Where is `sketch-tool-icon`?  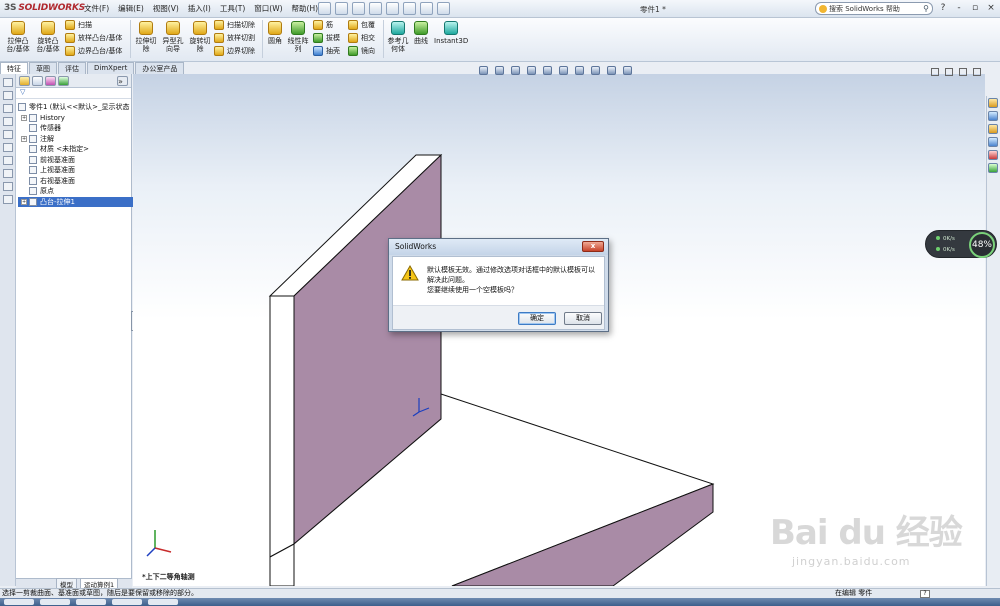
sketch-tool-icon is located at coordinates (8, 82).